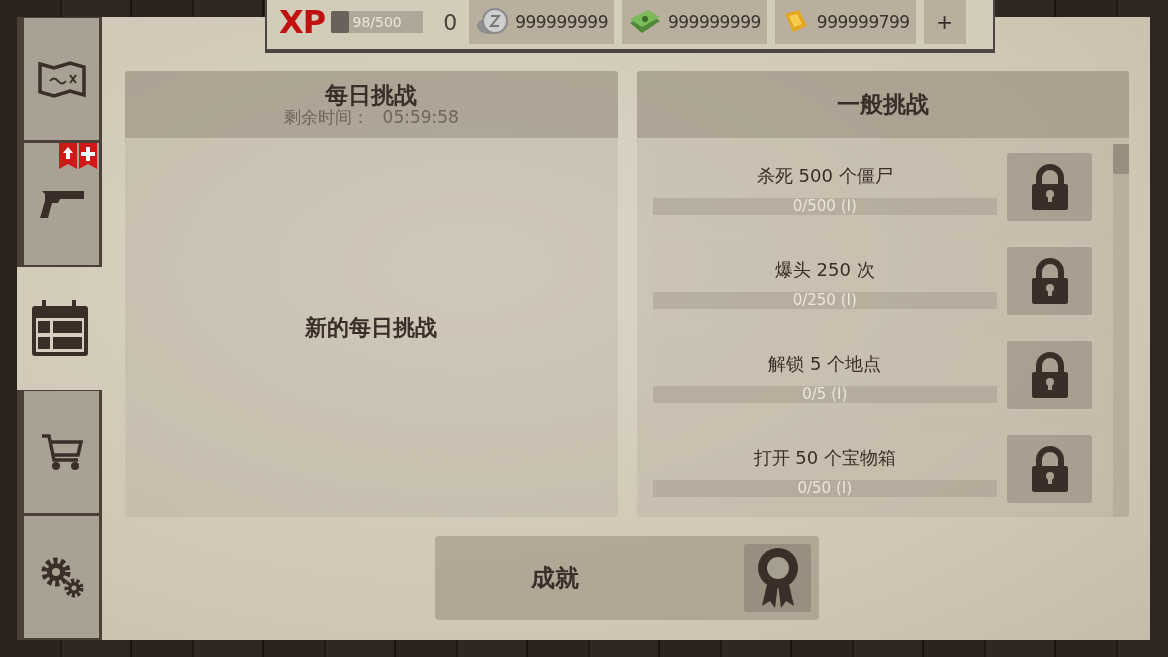 The height and width of the screenshot is (657, 1168). I want to click on challenge-title: 打开 50 个宝物箱, so click(824, 457).